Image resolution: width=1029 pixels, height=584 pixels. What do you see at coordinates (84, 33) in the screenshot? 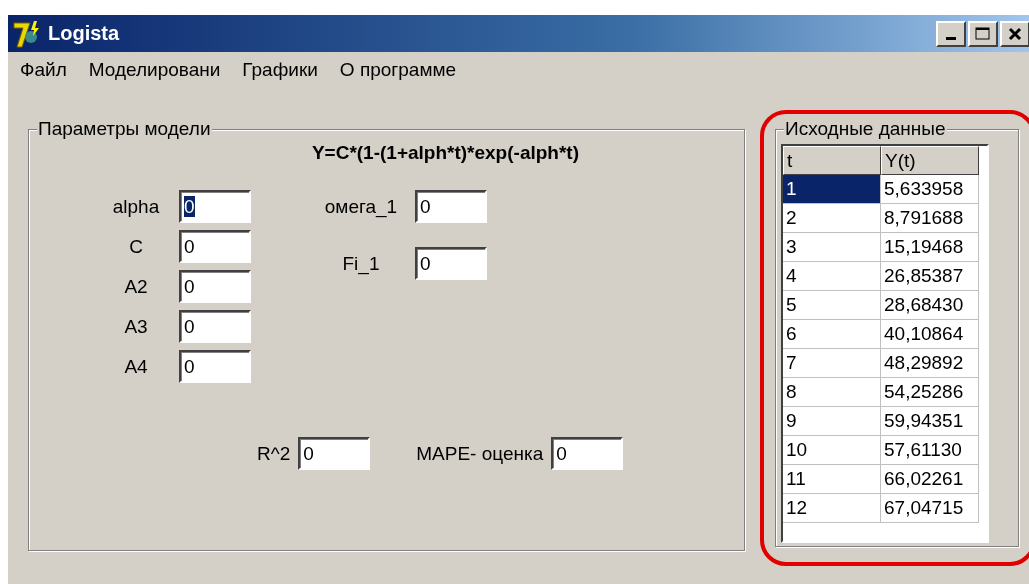
I see `window-title: Logista` at bounding box center [84, 33].